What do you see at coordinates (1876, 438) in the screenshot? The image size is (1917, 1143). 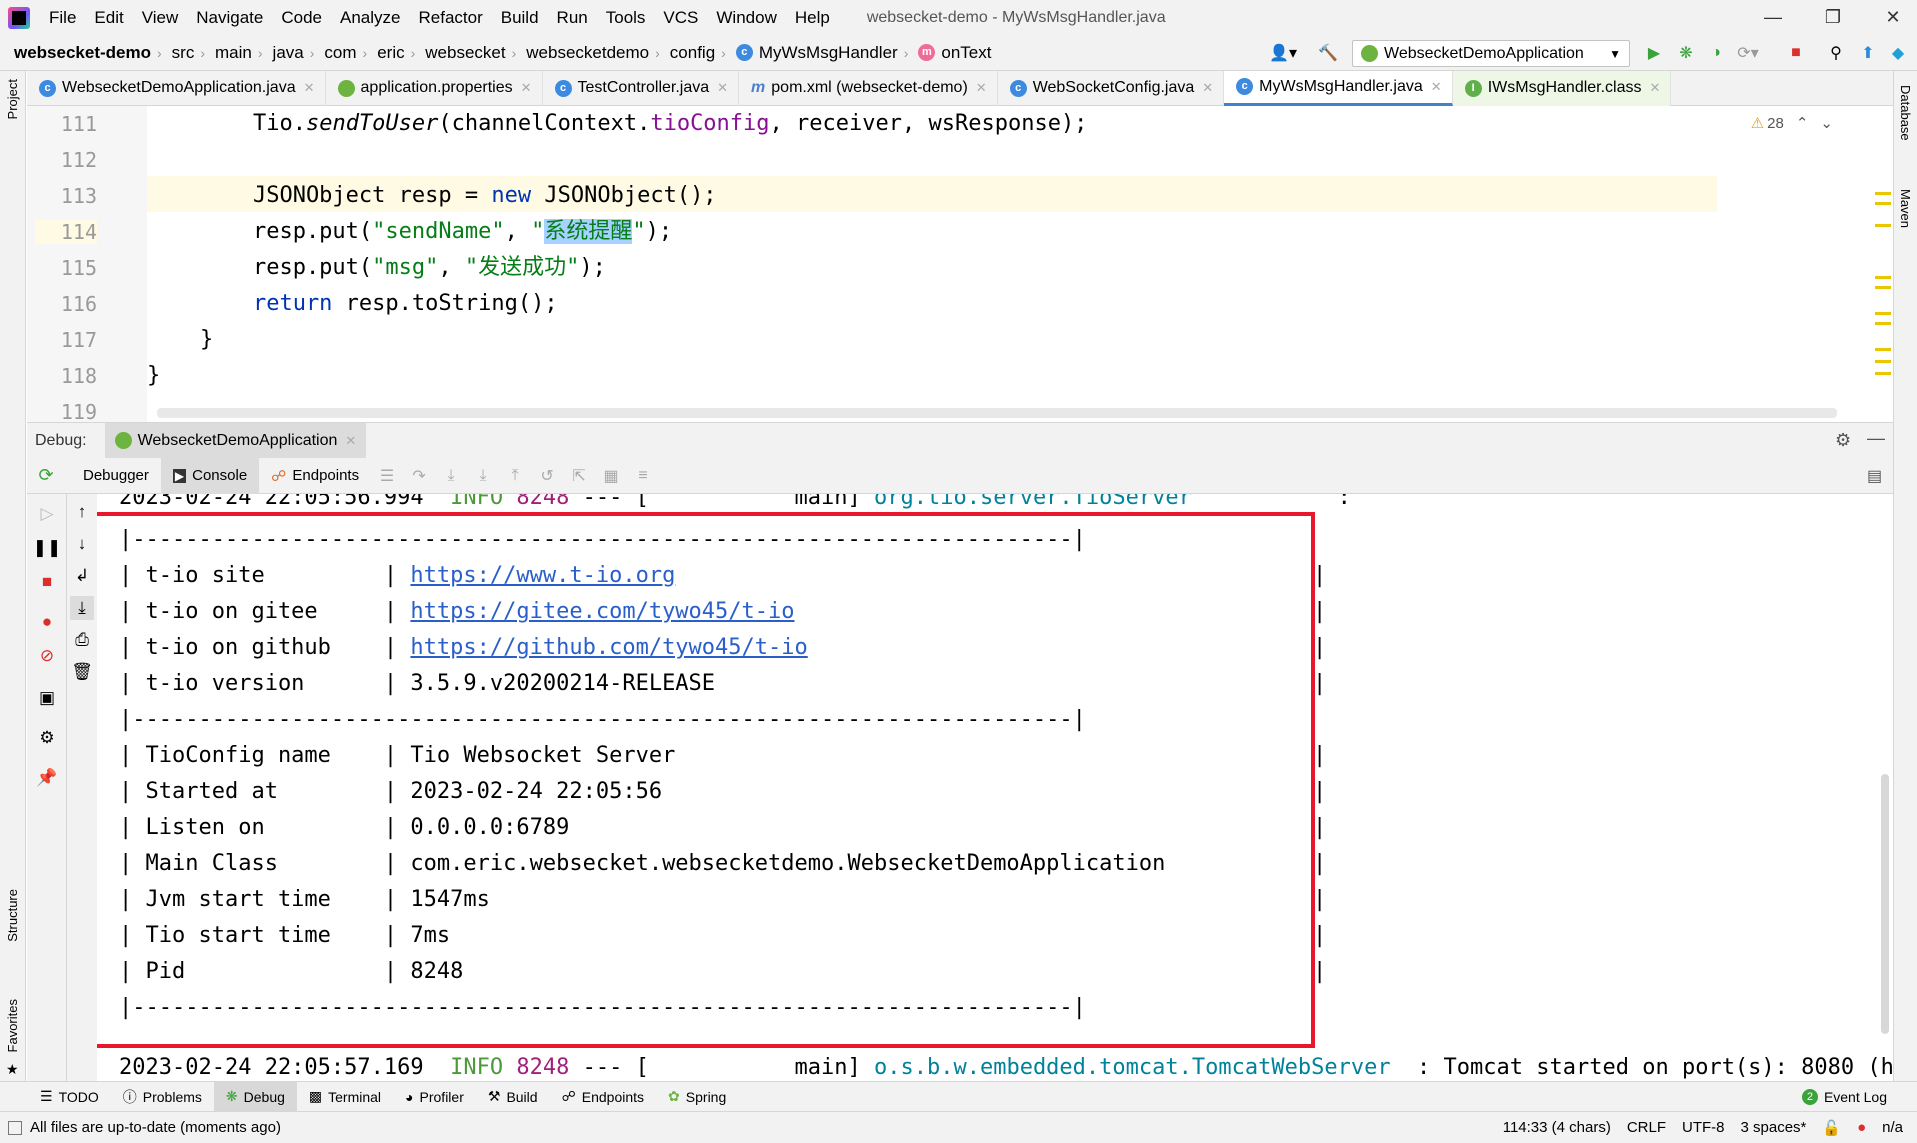 I see `hide-icon: —` at bounding box center [1876, 438].